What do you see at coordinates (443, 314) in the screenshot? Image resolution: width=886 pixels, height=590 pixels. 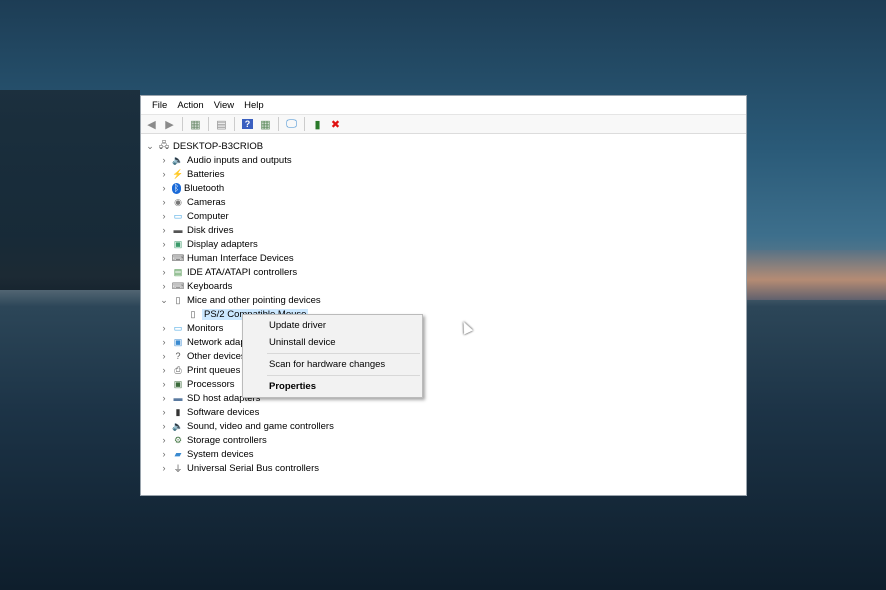 I see `tree-item-ps2-mouse: ▯PS/2 Compatible Mouse` at bounding box center [443, 314].